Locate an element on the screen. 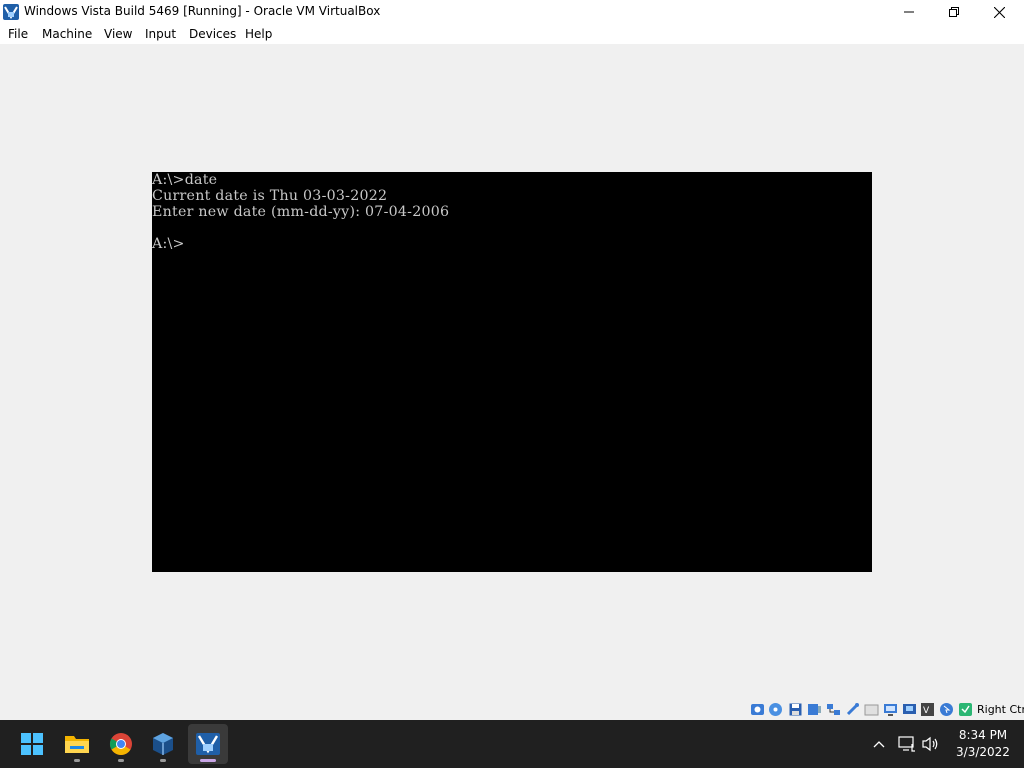 This screenshot has width=1024, height=768. shared-folders-icon is located at coordinates (871, 709).